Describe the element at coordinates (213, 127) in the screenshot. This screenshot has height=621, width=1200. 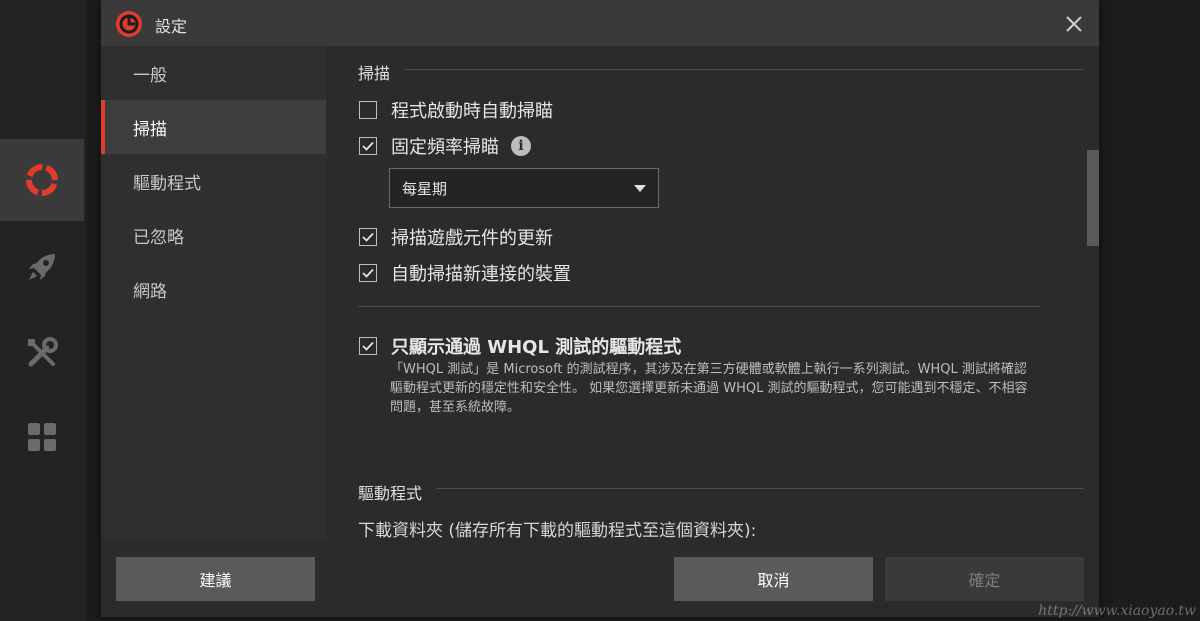
I see `sidebar-item-scan: 掃描` at that location.